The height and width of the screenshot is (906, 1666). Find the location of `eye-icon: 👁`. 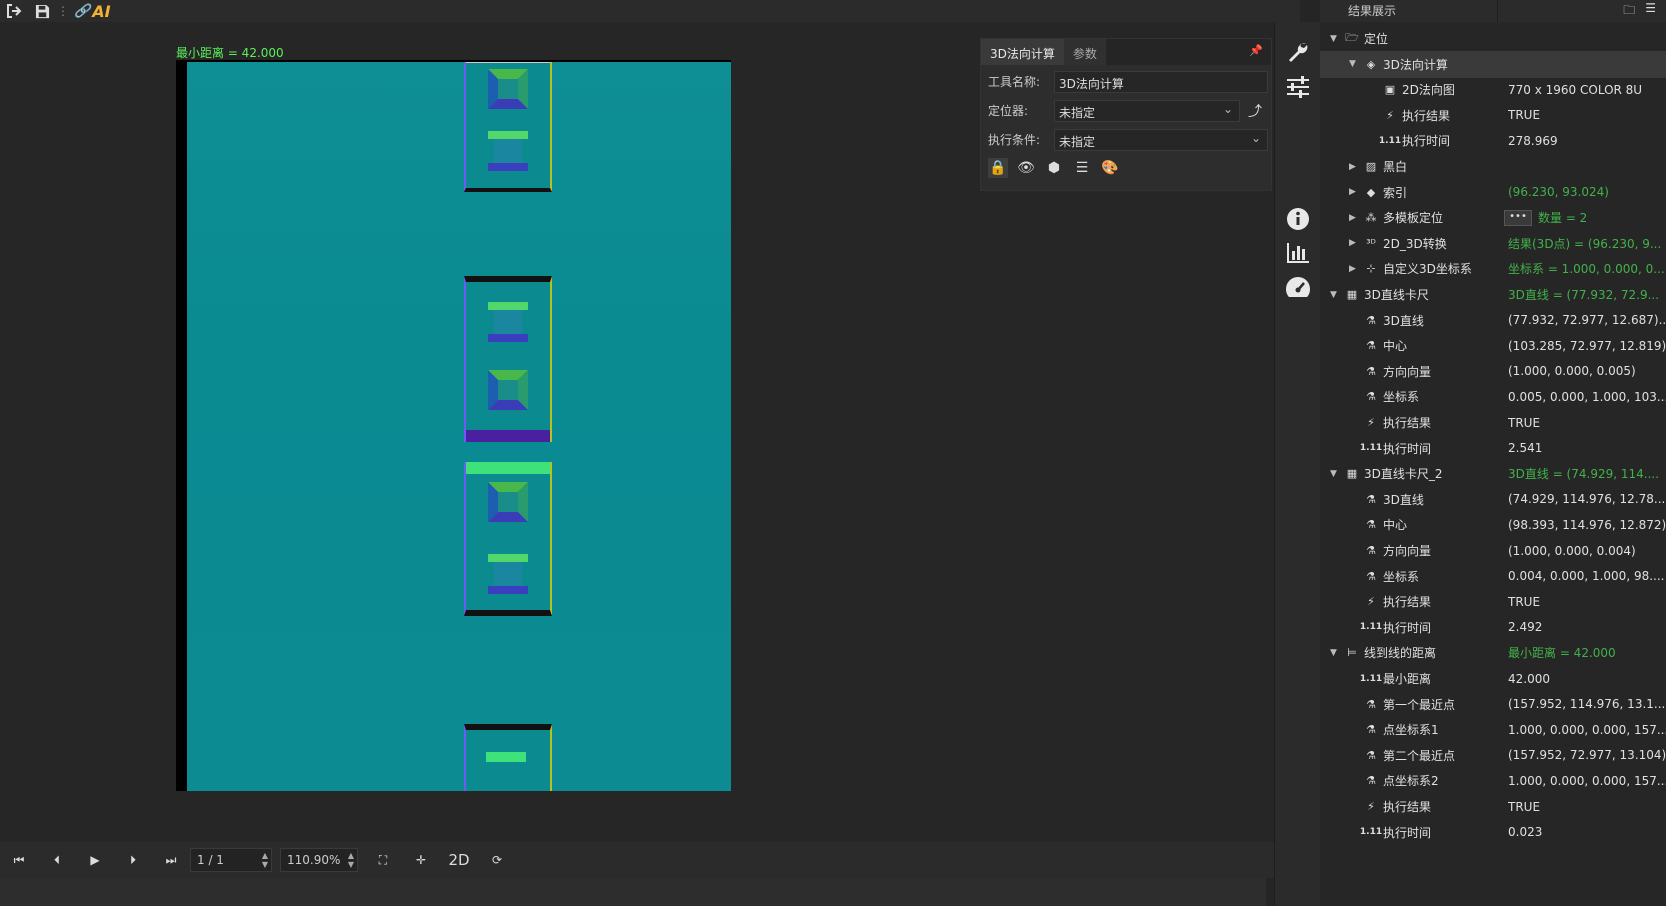

eye-icon: 👁 is located at coordinates (1026, 168).